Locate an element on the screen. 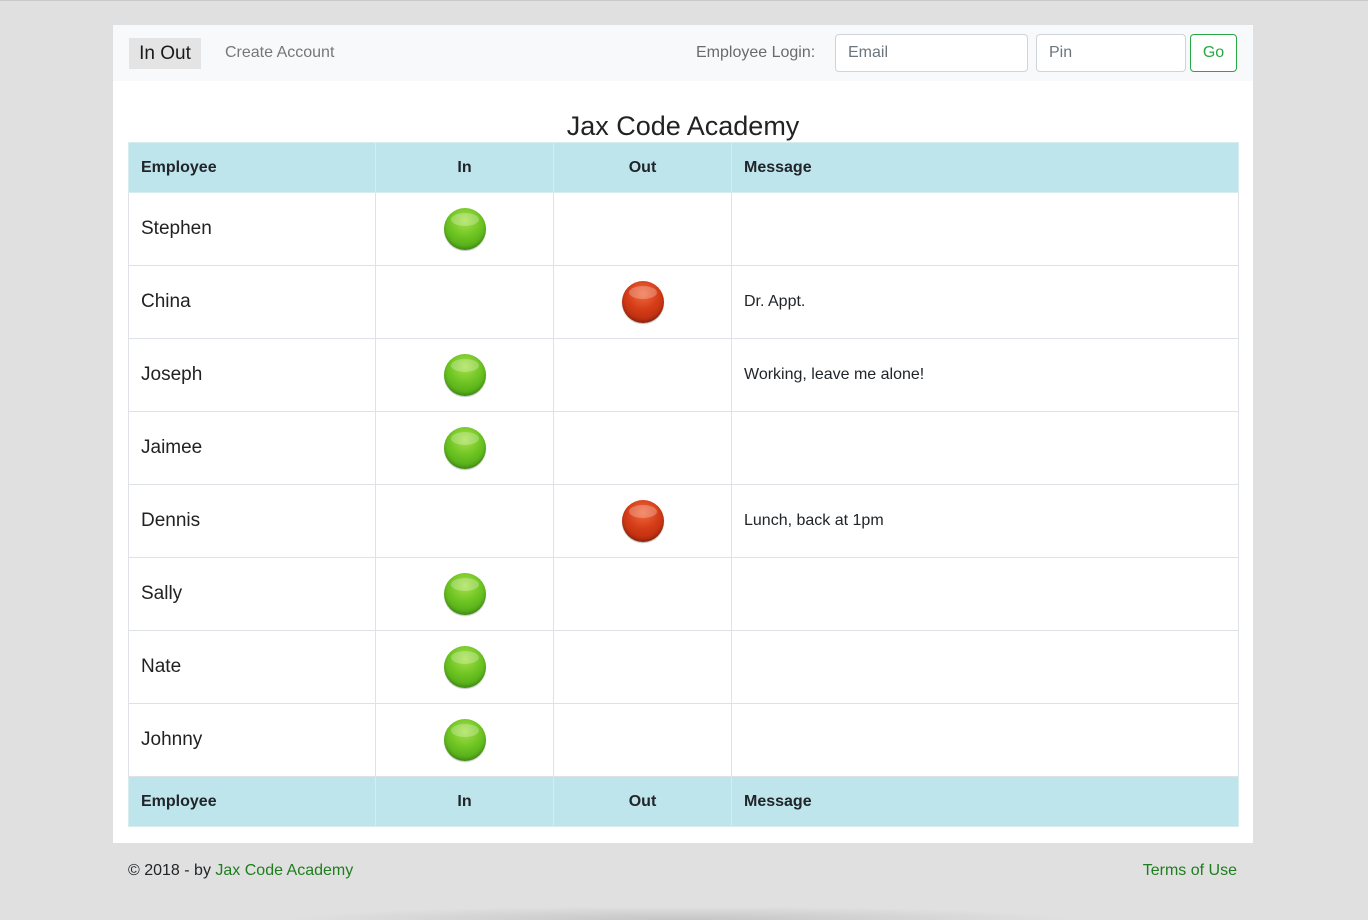  window-top-border is located at coordinates (684, 0).